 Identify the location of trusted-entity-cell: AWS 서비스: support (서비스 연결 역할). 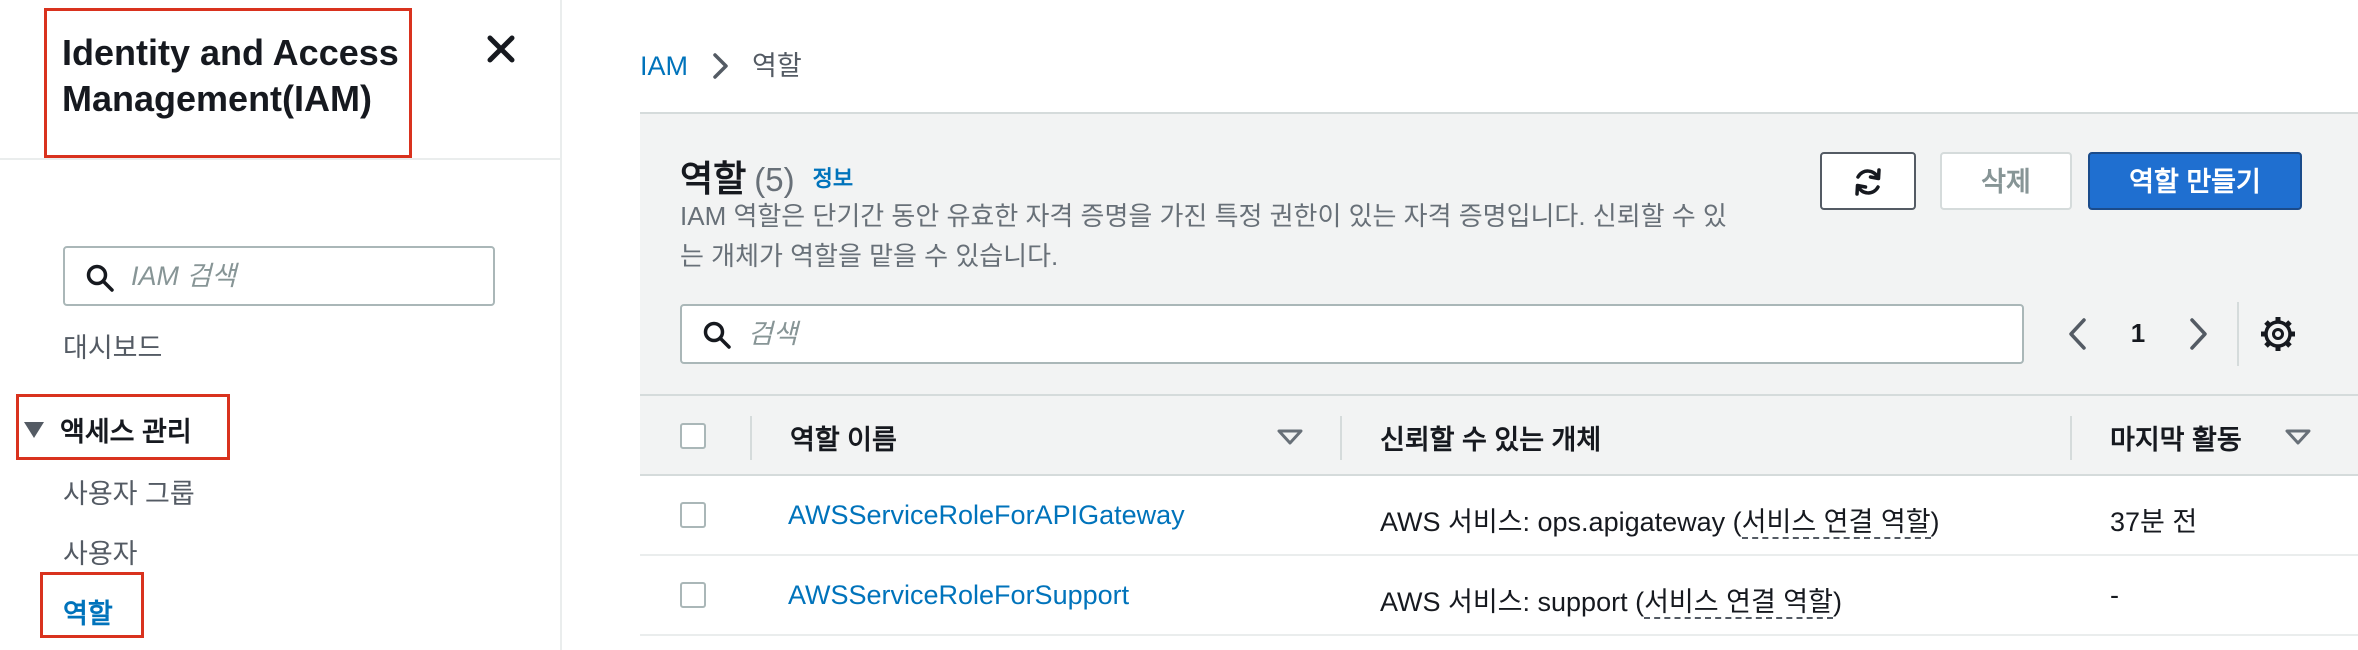
(1611, 599).